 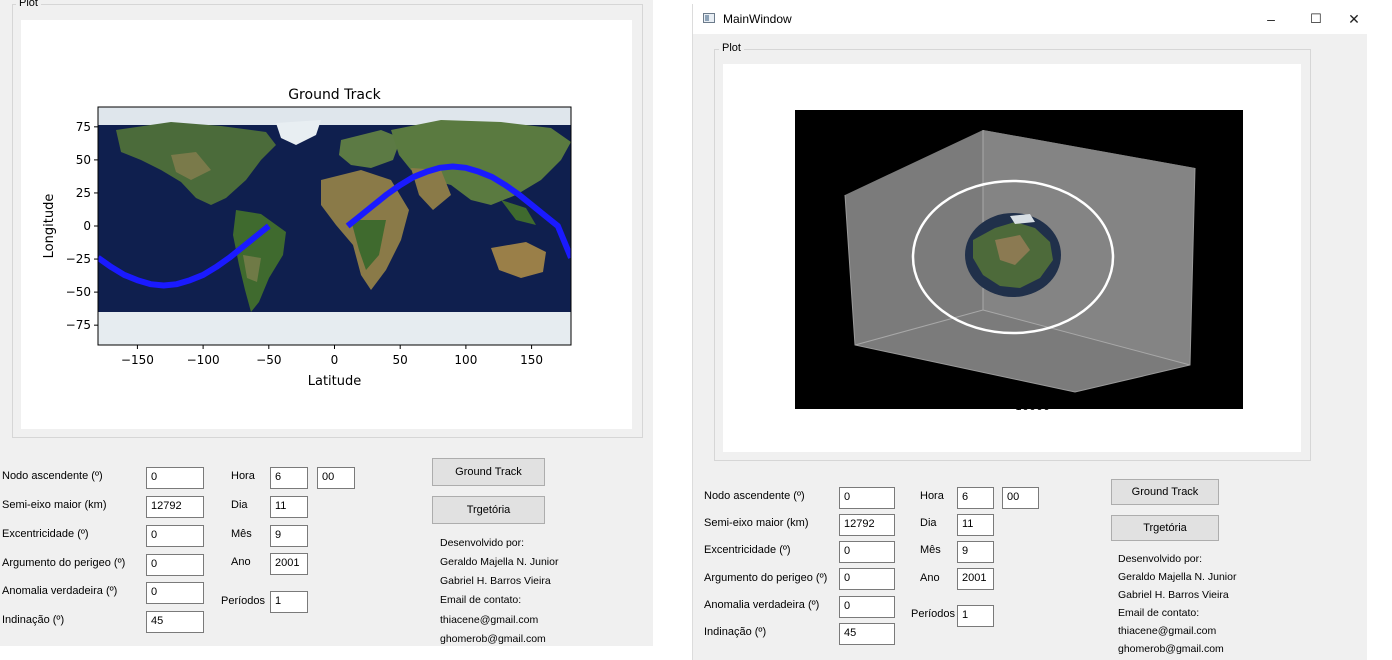 I want to click on y-axis-label: Longitude, so click(x=49, y=226).